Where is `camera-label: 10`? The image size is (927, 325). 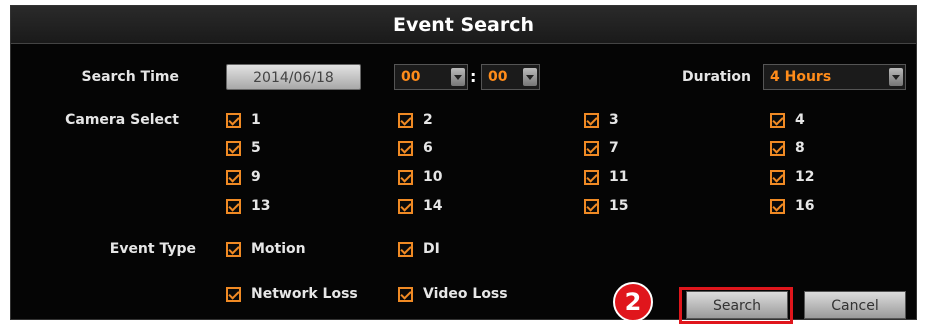
camera-label: 10 is located at coordinates (433, 177).